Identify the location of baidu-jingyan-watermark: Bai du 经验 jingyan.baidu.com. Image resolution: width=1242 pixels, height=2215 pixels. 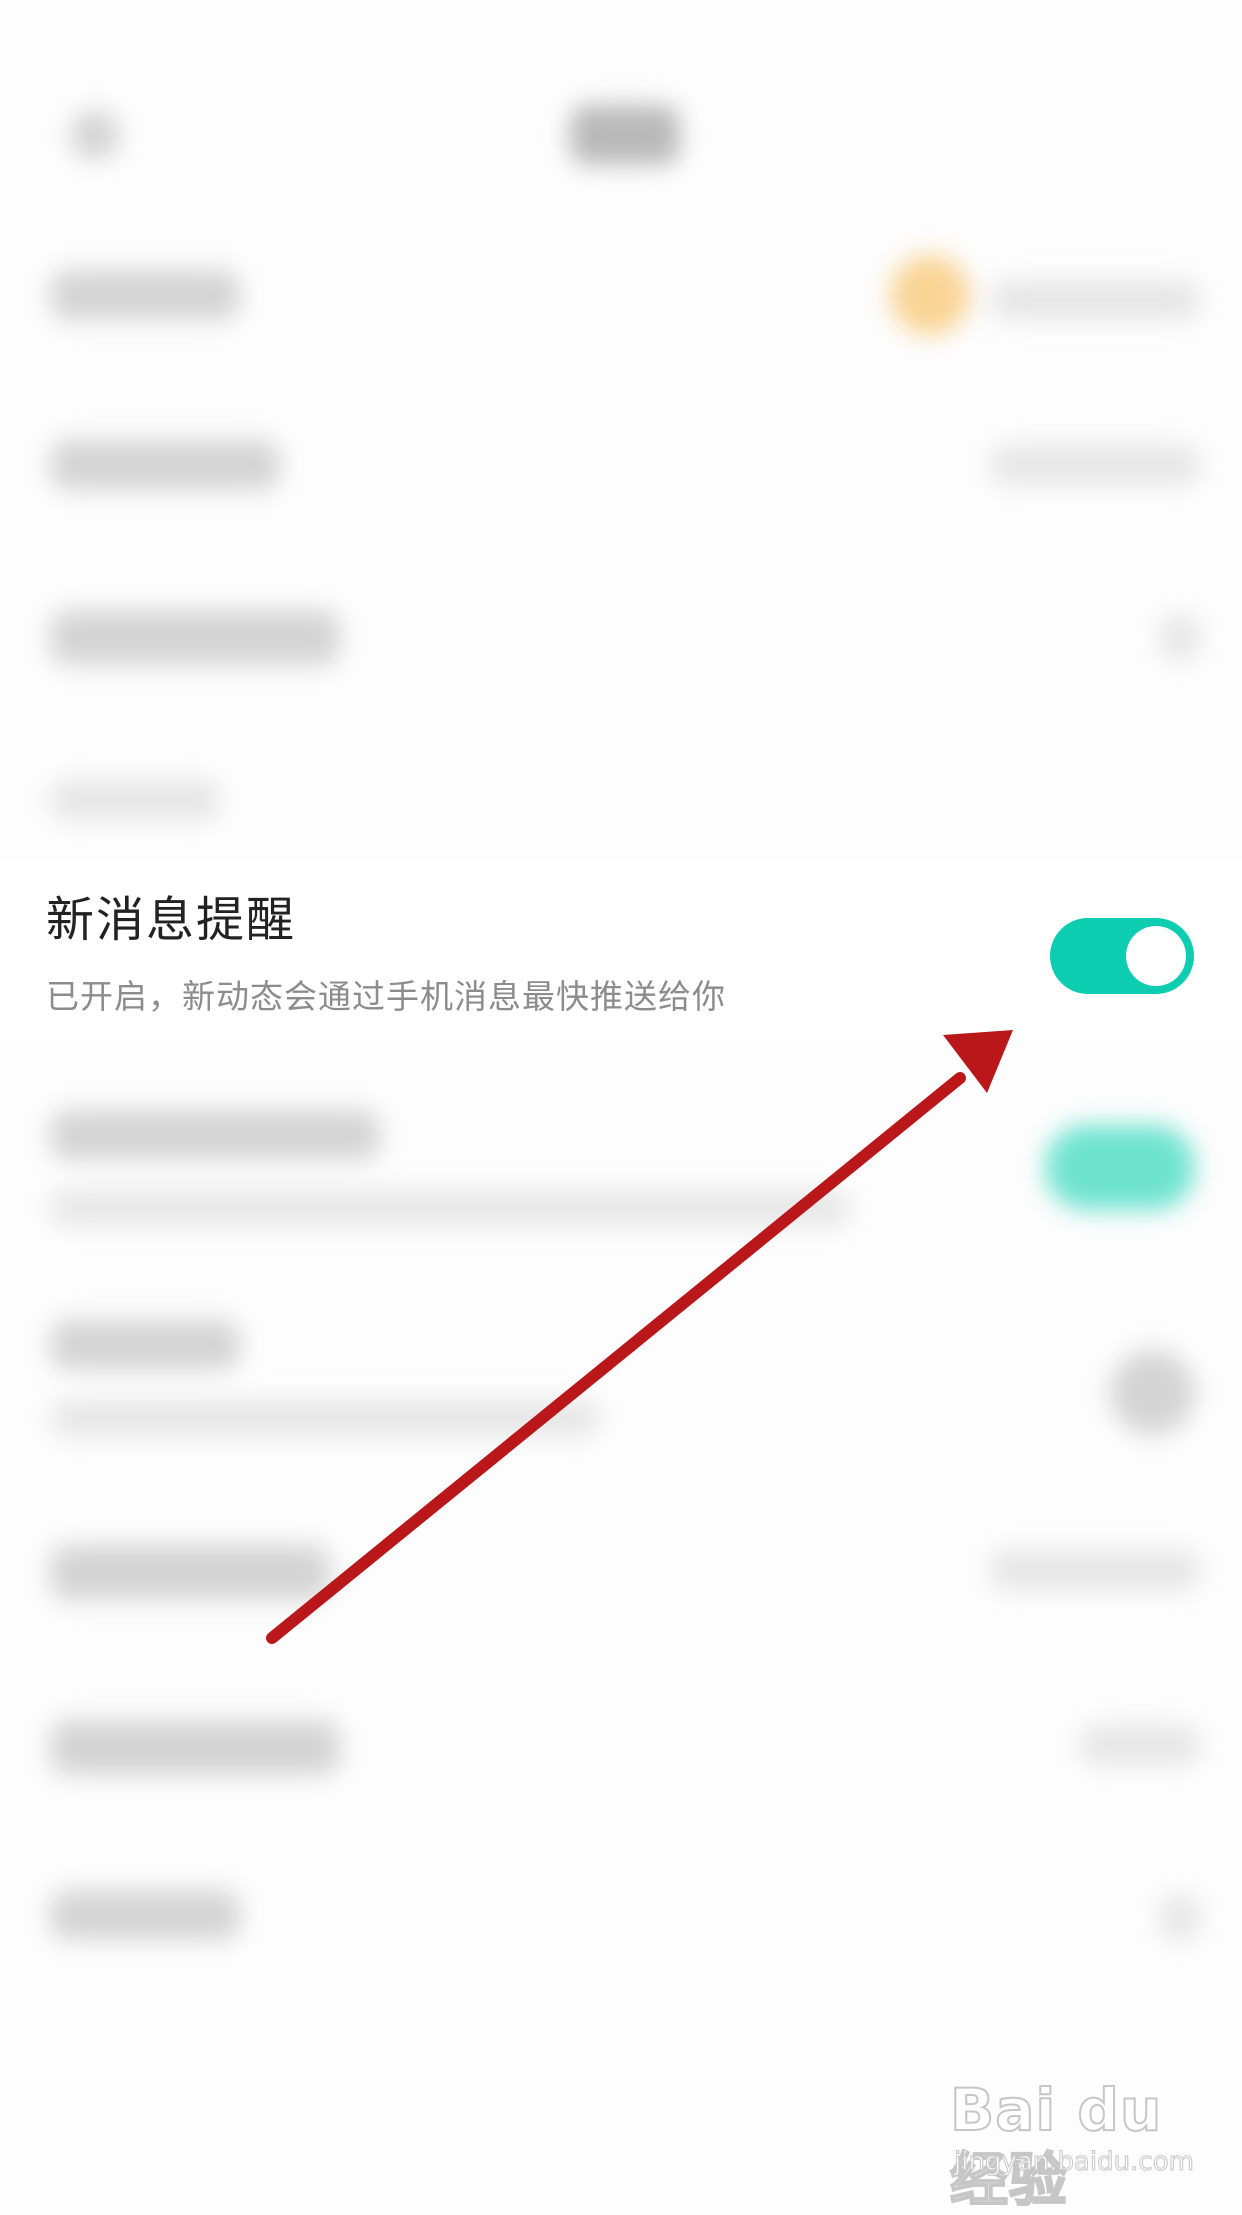
(1079, 2145).